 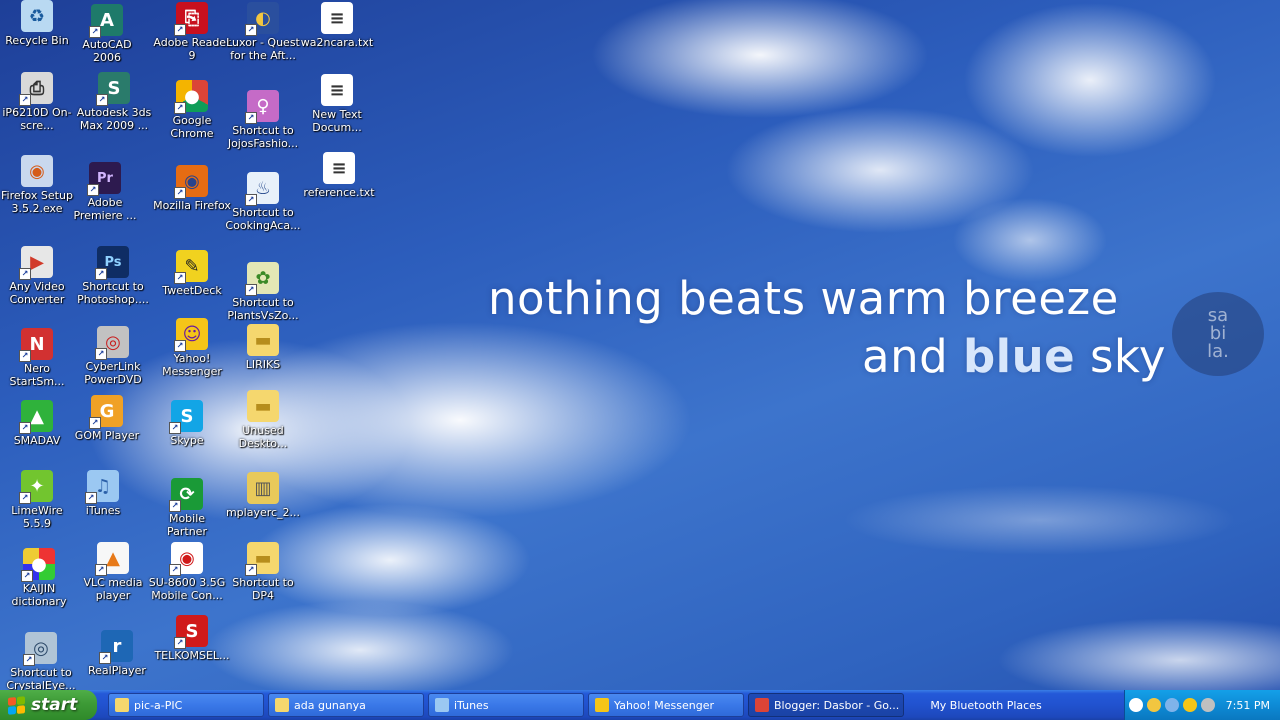 I want to click on desktop-icon-label: LIRIKS, so click(x=263, y=364).